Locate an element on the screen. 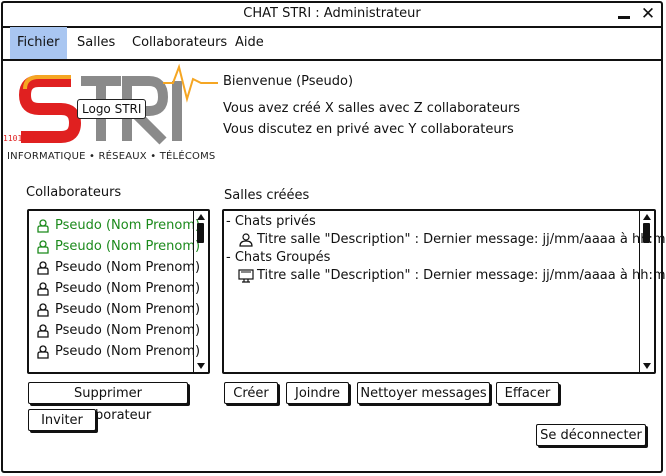  logo-placeholder-label: Logo STRI is located at coordinates (112, 109).